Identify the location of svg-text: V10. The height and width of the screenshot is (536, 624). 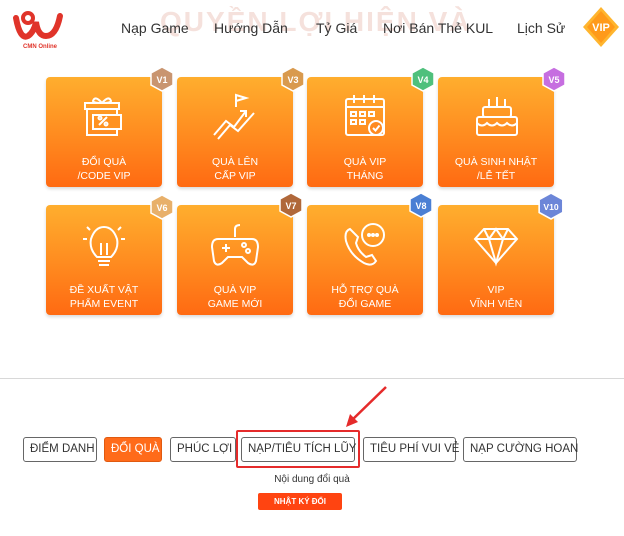
(551, 207).